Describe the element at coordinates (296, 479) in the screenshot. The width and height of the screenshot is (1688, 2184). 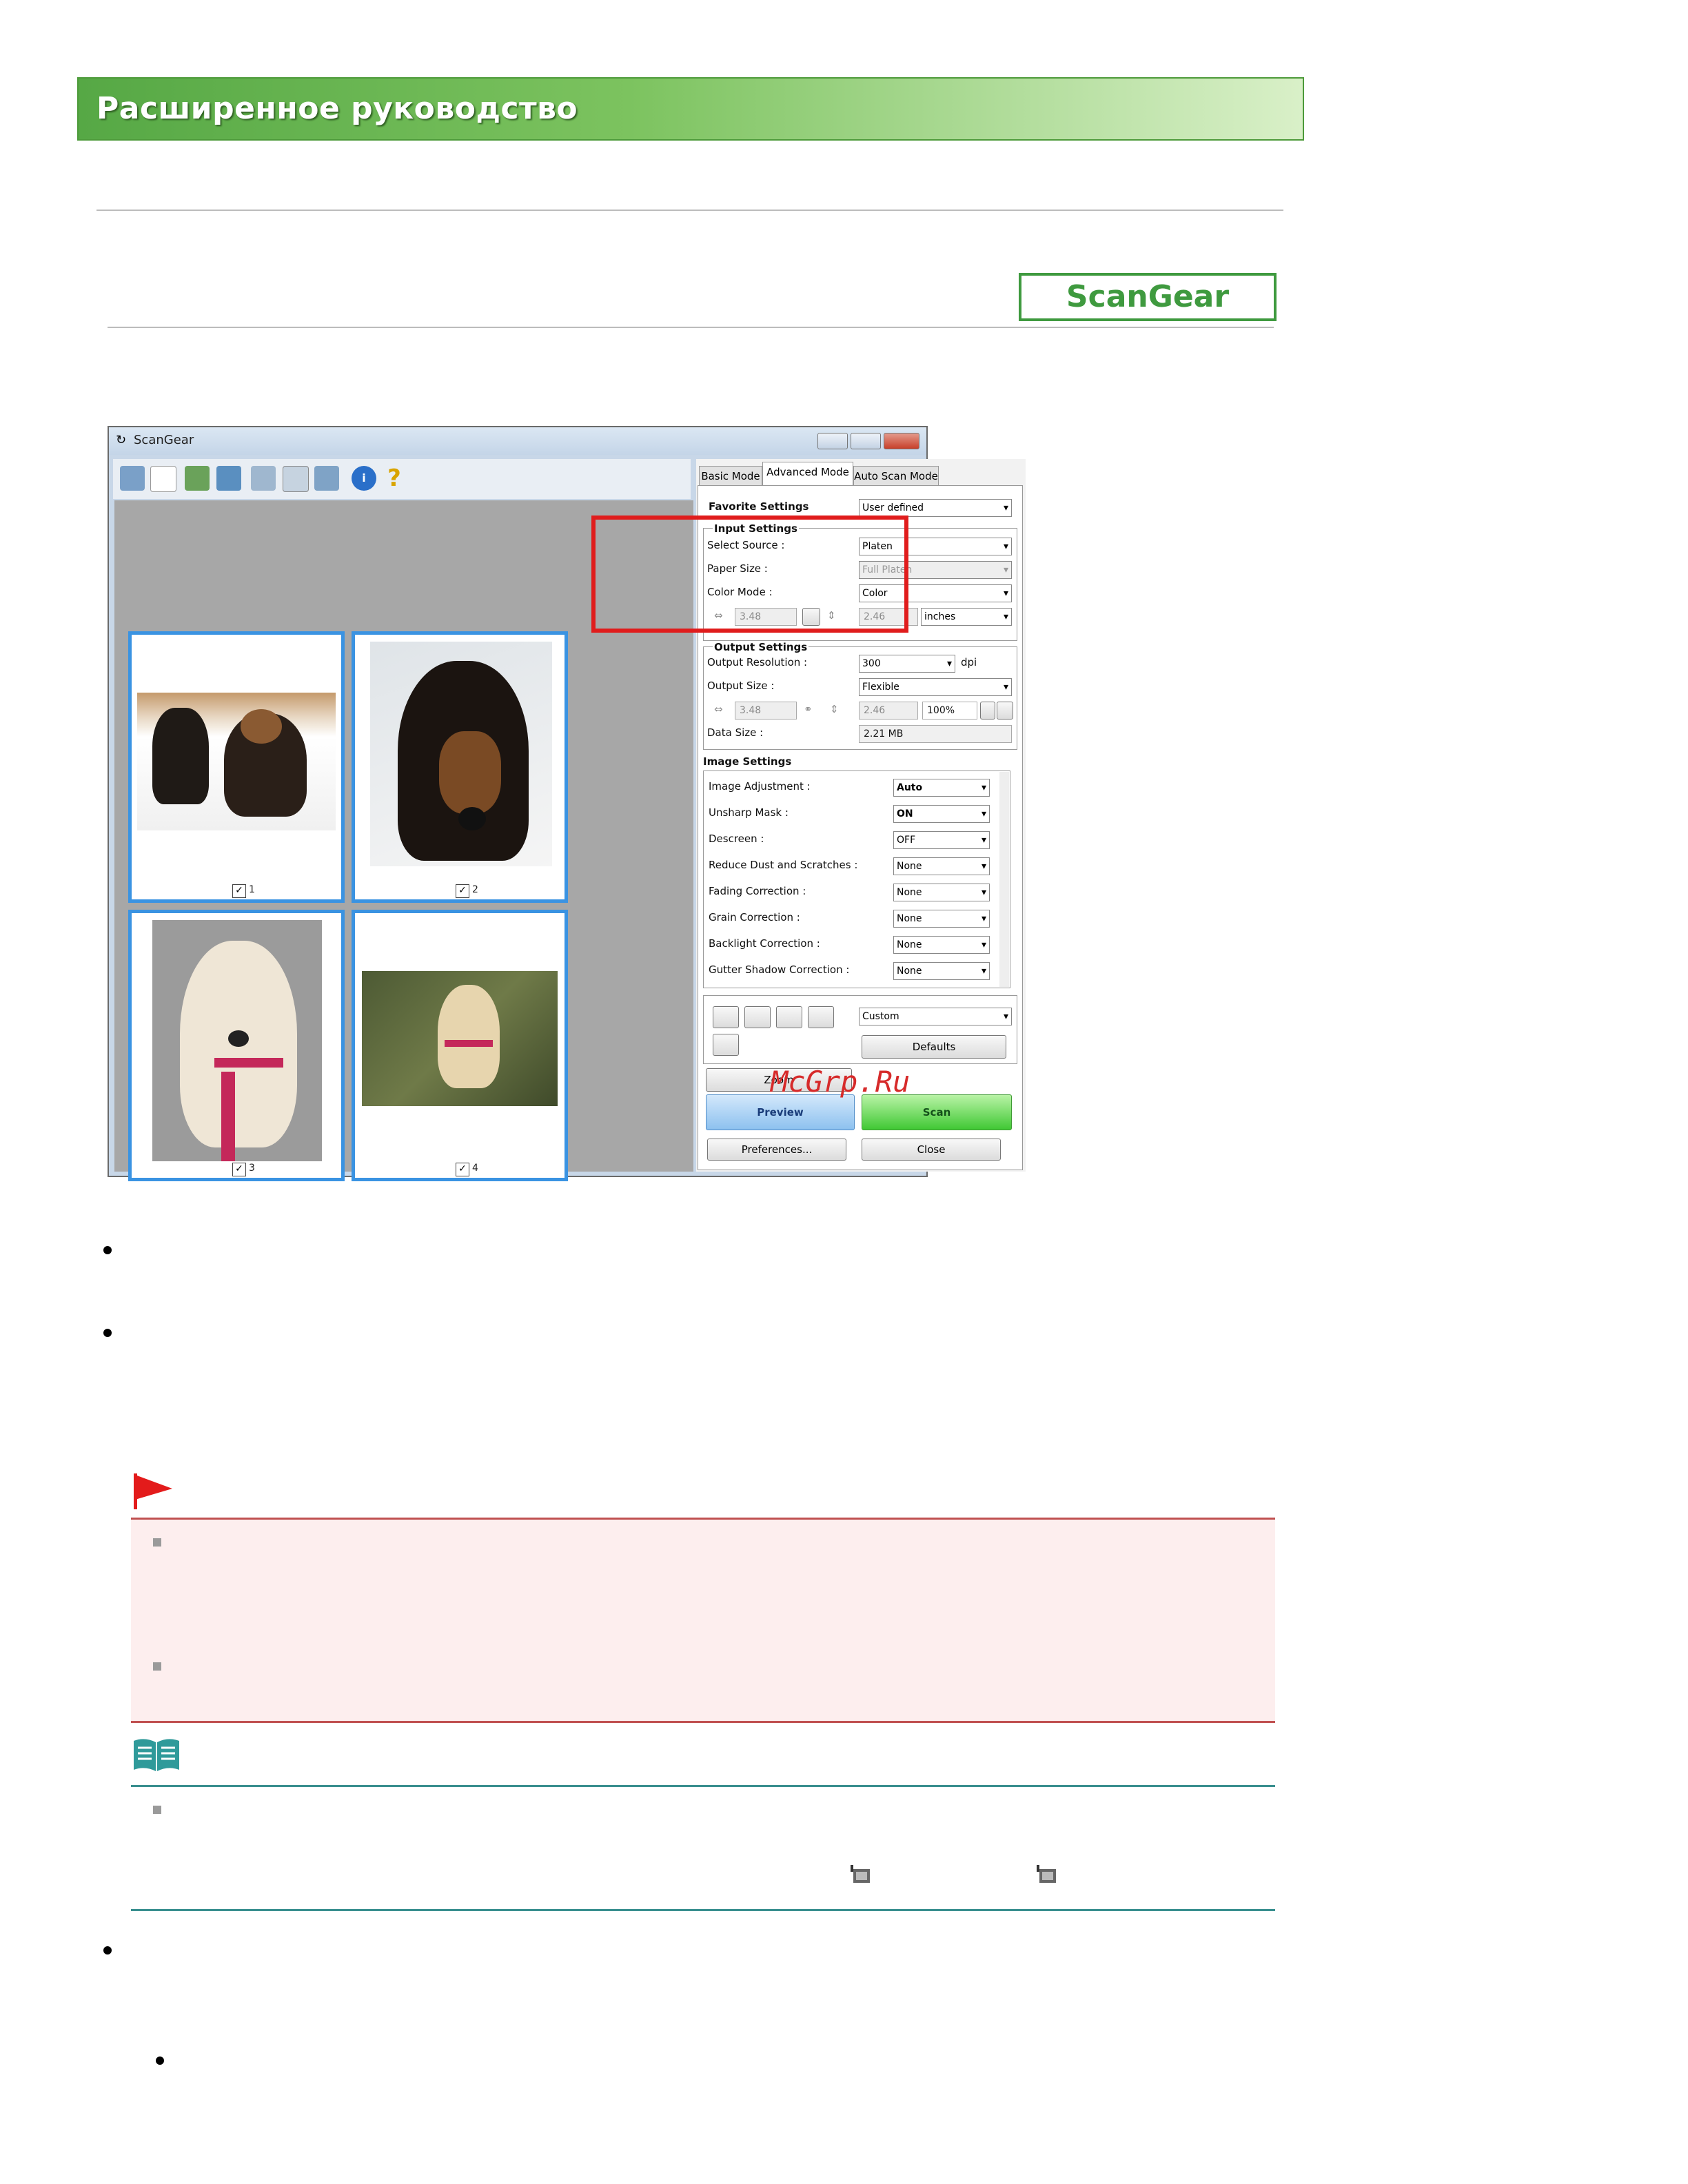
I see `whole-image-icon` at that location.